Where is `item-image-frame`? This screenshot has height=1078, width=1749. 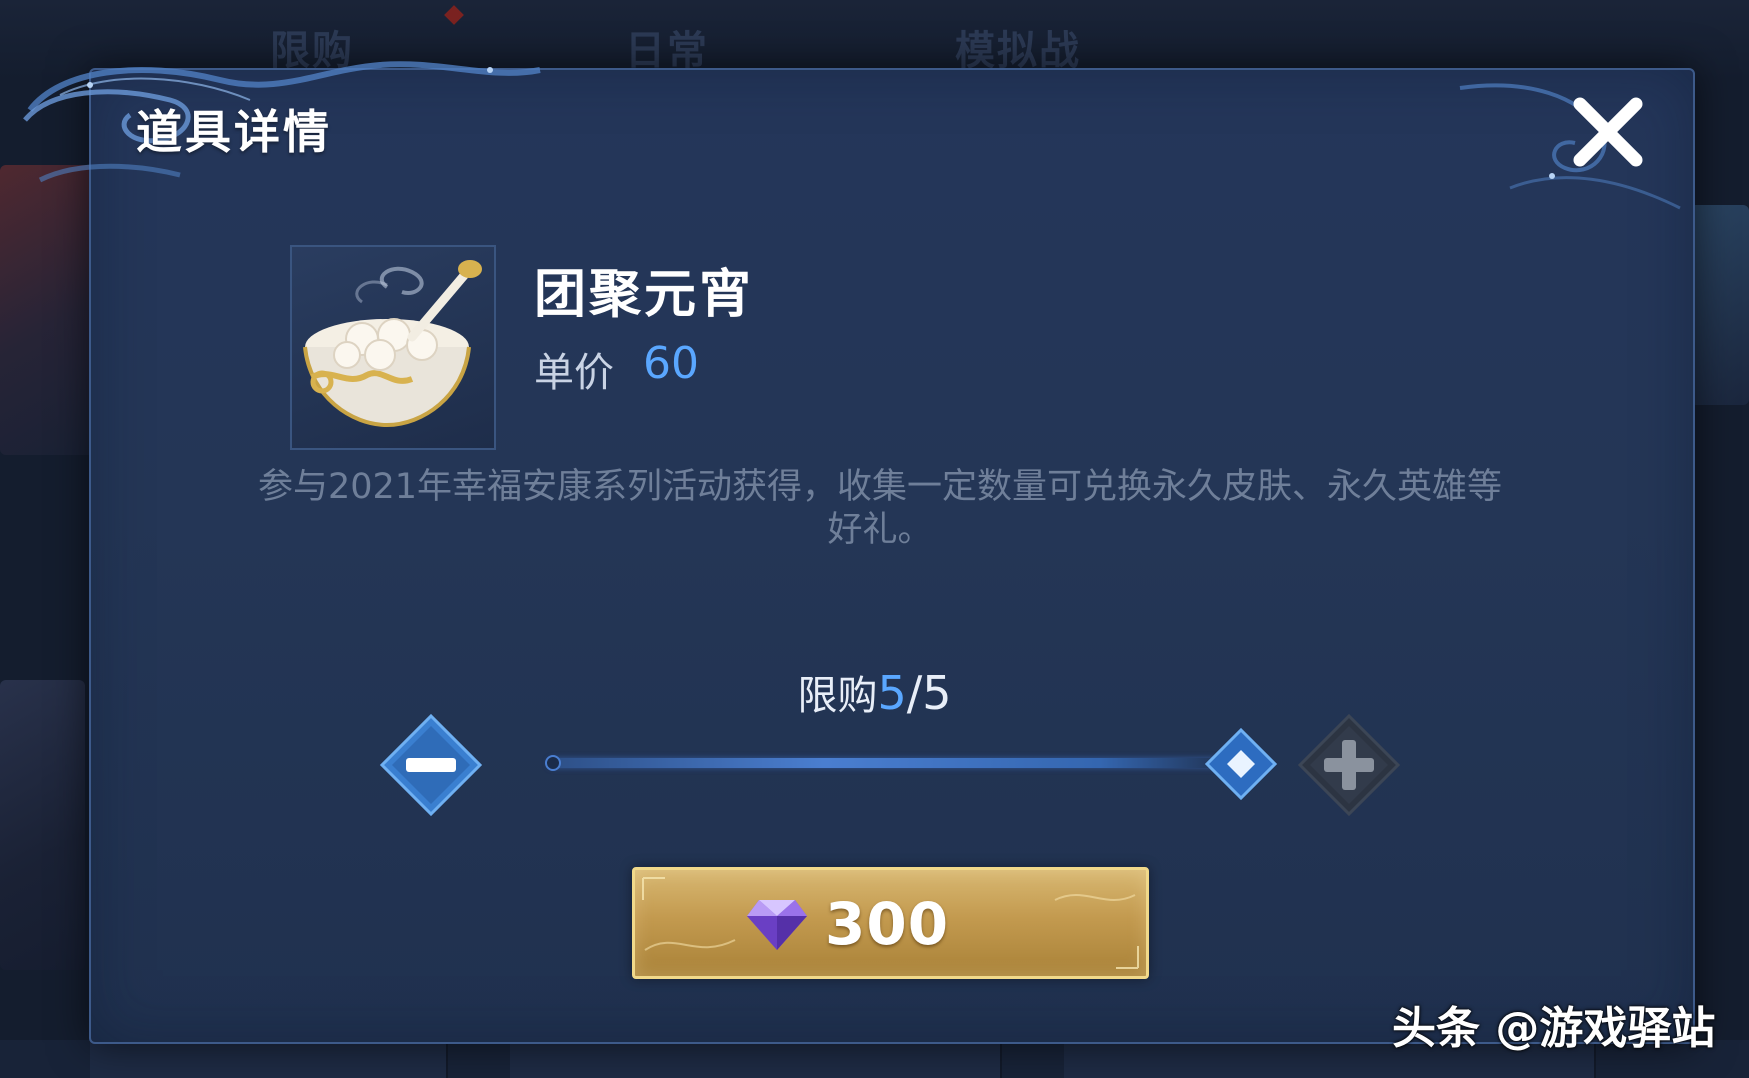
item-image-frame is located at coordinates (393, 347).